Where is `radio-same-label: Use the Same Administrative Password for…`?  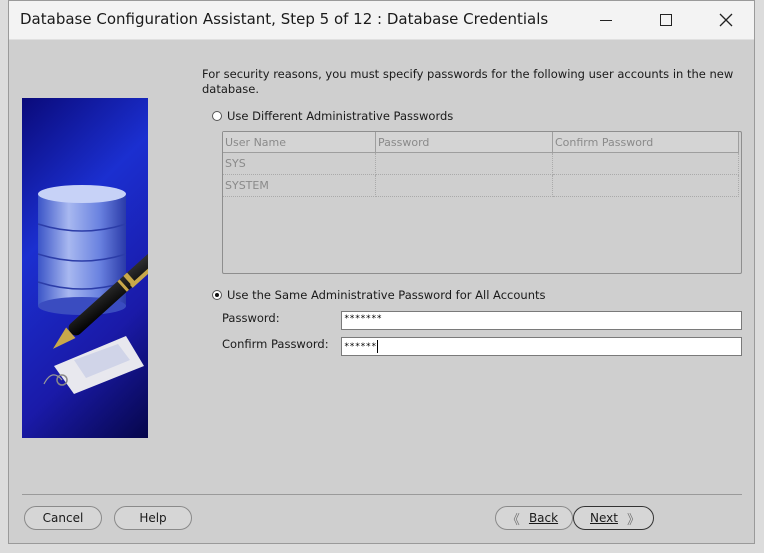
radio-same-label: Use the Same Administrative Password for… is located at coordinates (386, 295).